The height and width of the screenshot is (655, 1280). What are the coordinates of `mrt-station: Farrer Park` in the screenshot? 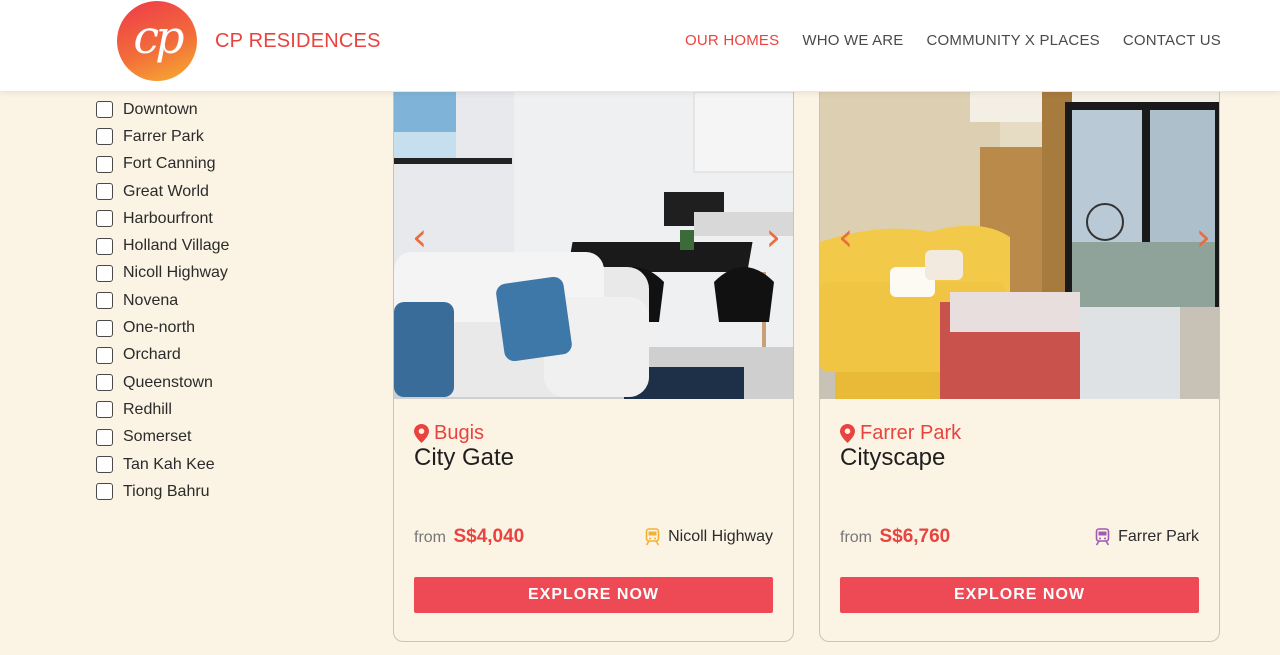 It's located at (1147, 537).